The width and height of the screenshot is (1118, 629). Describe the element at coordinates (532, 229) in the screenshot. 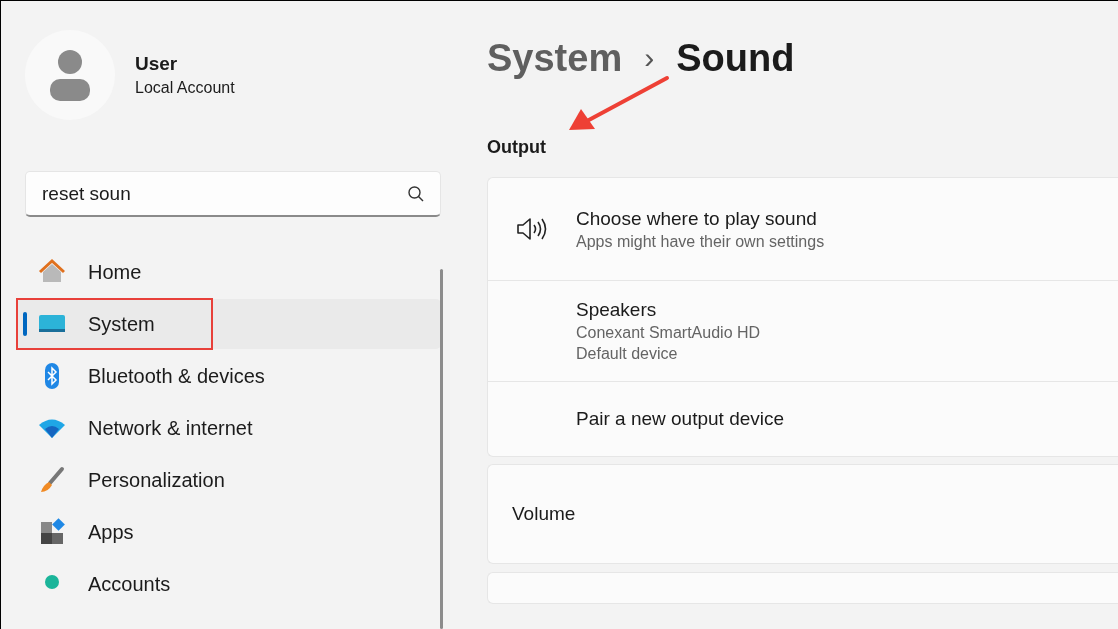

I see `speaker-icon` at that location.